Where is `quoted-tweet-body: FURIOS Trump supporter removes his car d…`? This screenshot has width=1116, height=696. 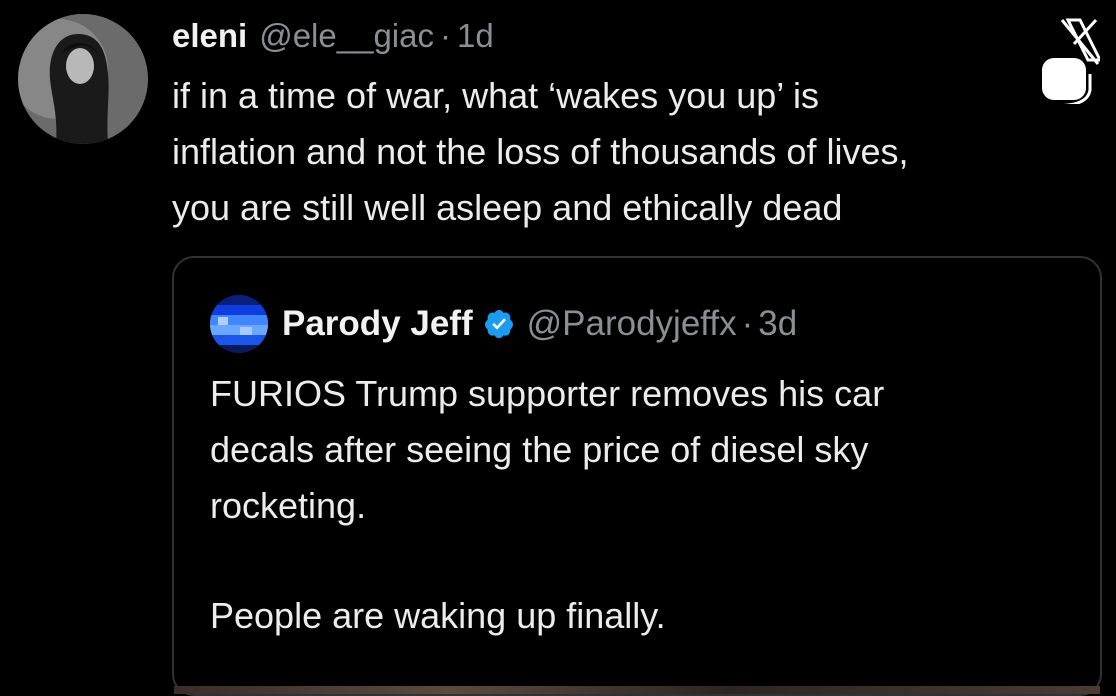
quoted-tweet-body: FURIOS Trump supporter removes his car d… is located at coordinates (547, 449).